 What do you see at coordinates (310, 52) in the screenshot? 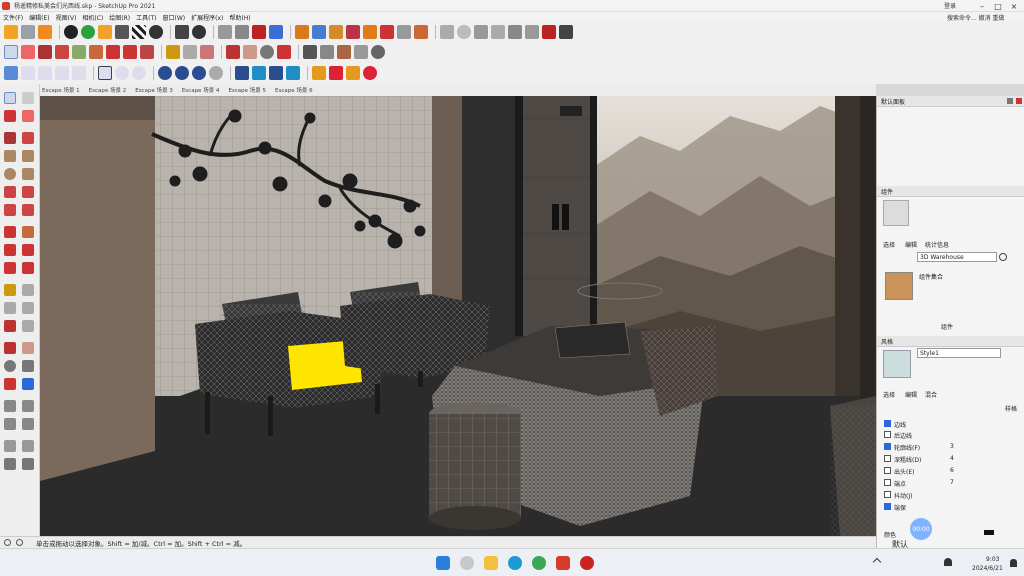
I see `geo-icon` at bounding box center [310, 52].